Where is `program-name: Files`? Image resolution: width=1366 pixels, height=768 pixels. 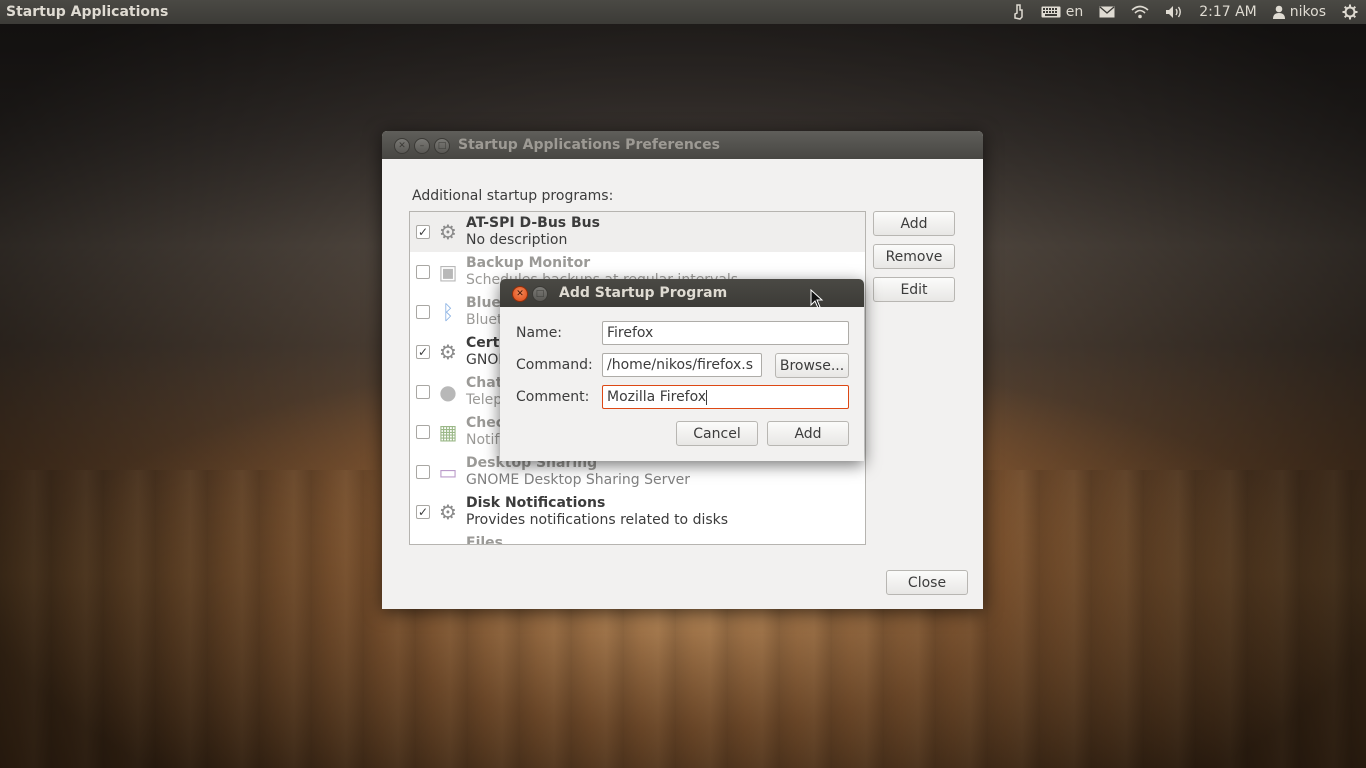 program-name: Files is located at coordinates (484, 540).